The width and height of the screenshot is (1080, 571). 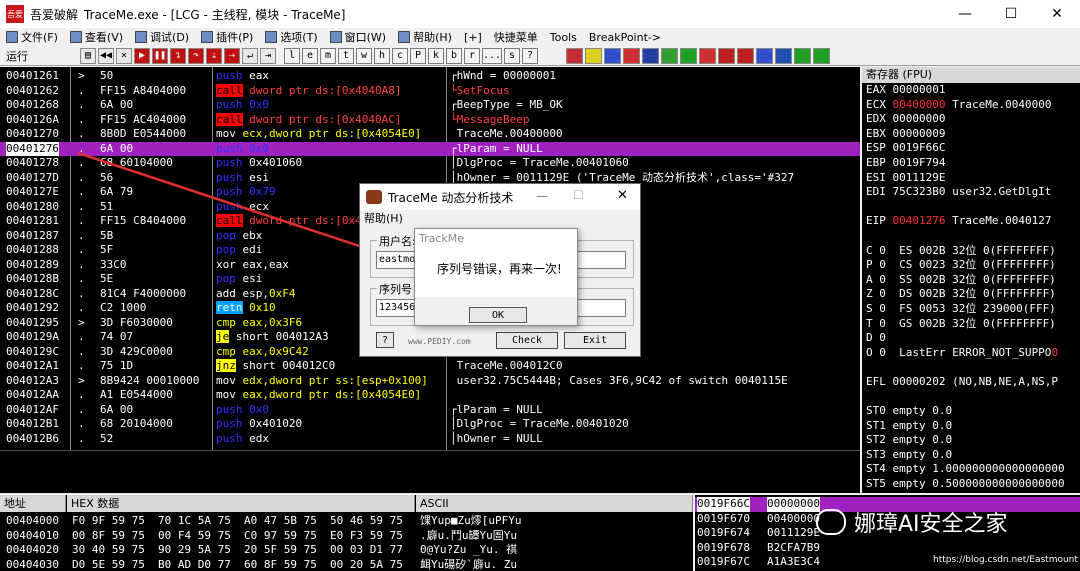 I want to click on ok-button: OK, so click(x=498, y=315).